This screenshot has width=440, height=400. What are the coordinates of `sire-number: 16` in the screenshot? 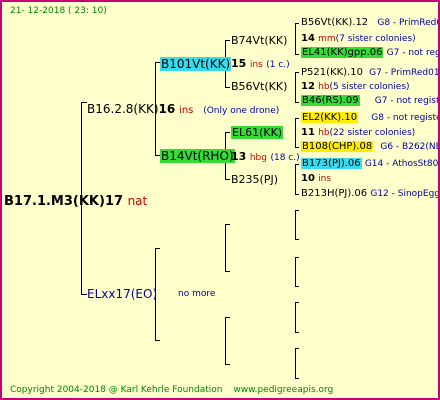 It's located at (167, 109).